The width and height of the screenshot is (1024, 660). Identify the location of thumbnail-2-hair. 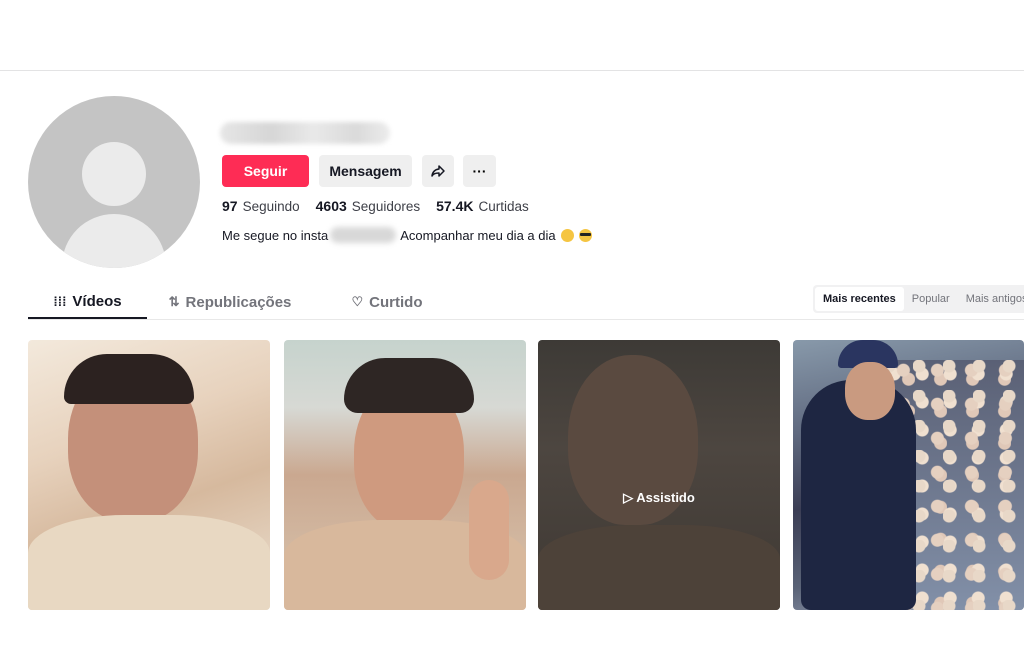
(409, 385).